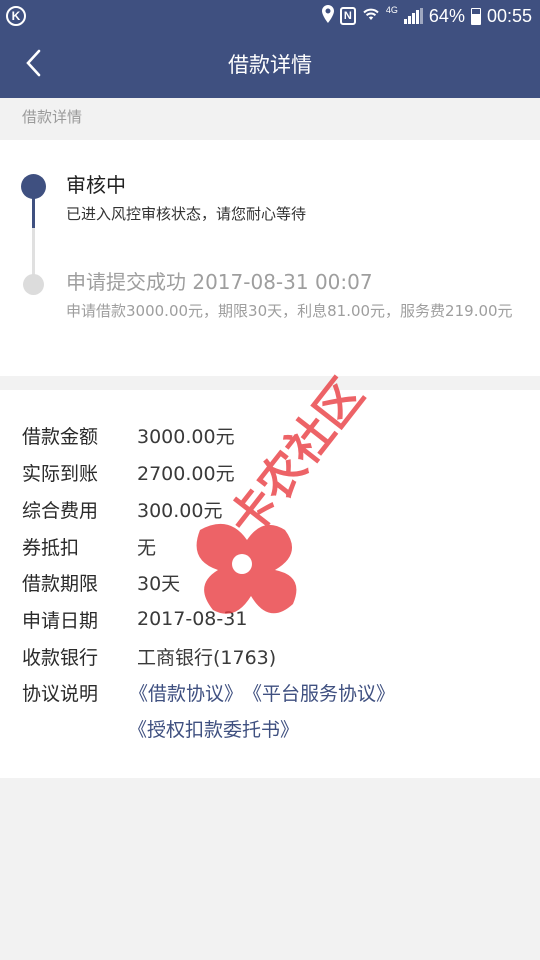 The height and width of the screenshot is (960, 540). Describe the element at coordinates (96, 185) in the screenshot. I see `status-step-current-title: 审核中` at that location.